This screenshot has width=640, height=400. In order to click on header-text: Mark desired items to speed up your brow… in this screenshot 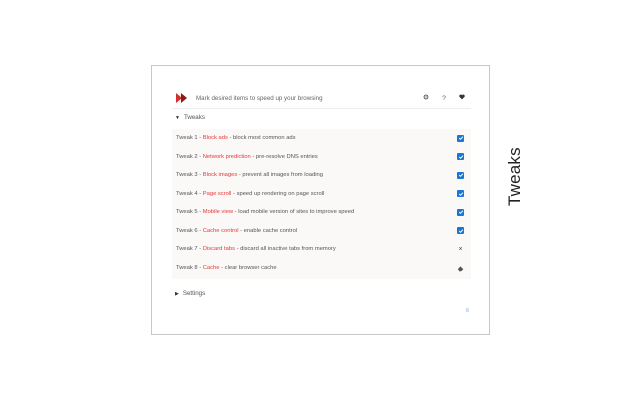, I will do `click(259, 98)`.